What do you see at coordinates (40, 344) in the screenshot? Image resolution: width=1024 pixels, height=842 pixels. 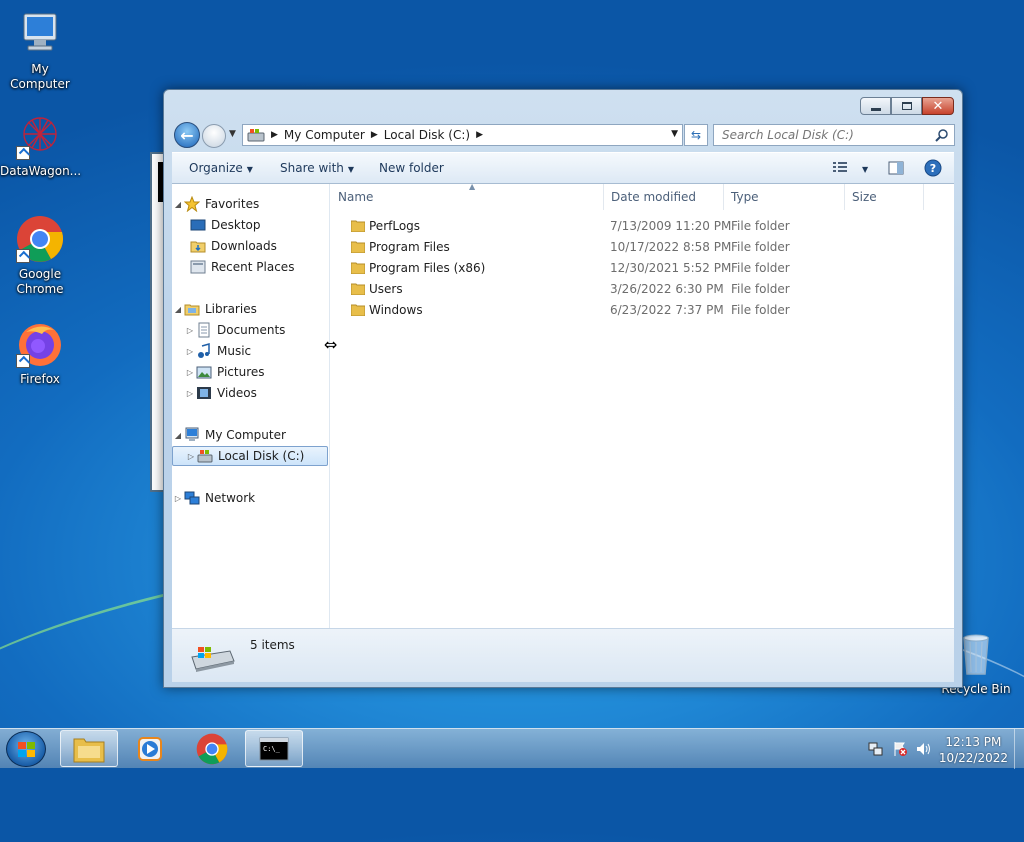 I see `firefox-icon` at bounding box center [40, 344].